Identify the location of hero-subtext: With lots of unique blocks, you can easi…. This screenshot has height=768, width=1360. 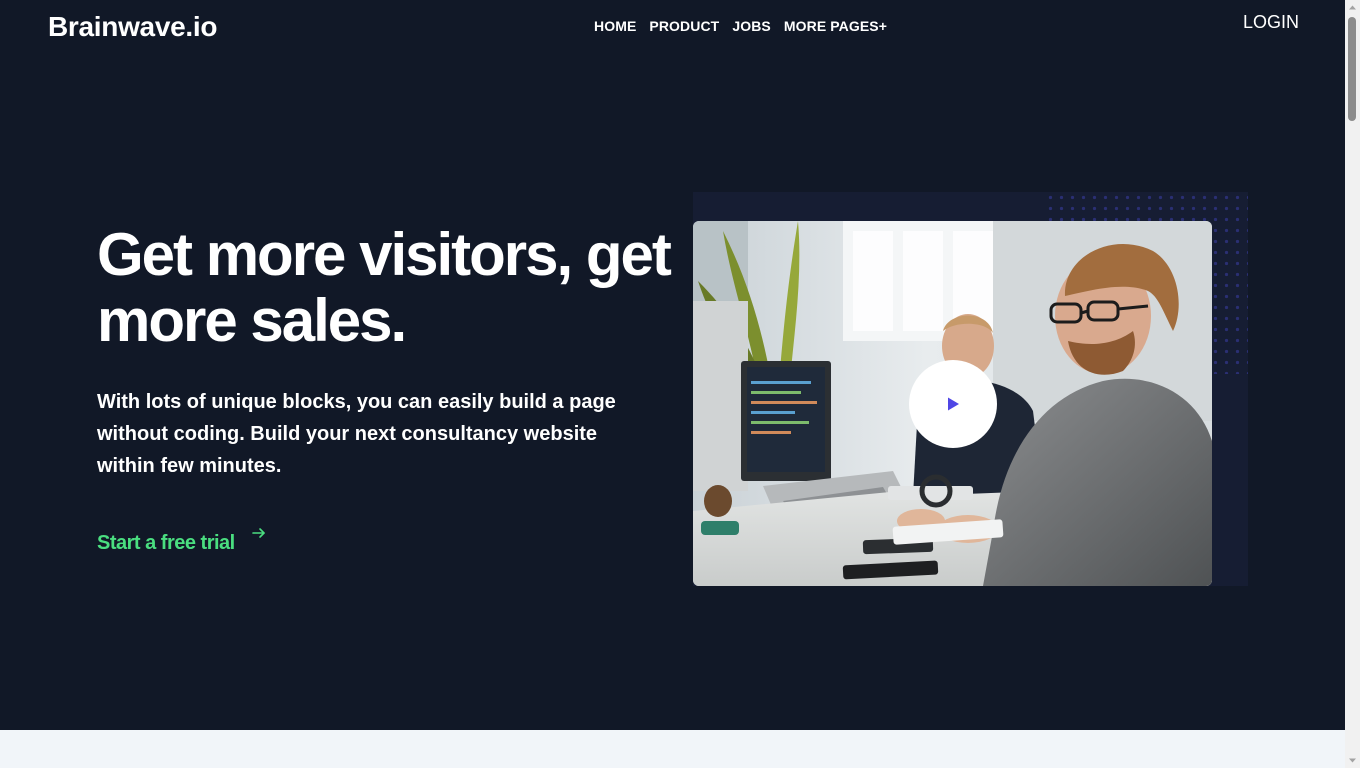
(356, 434).